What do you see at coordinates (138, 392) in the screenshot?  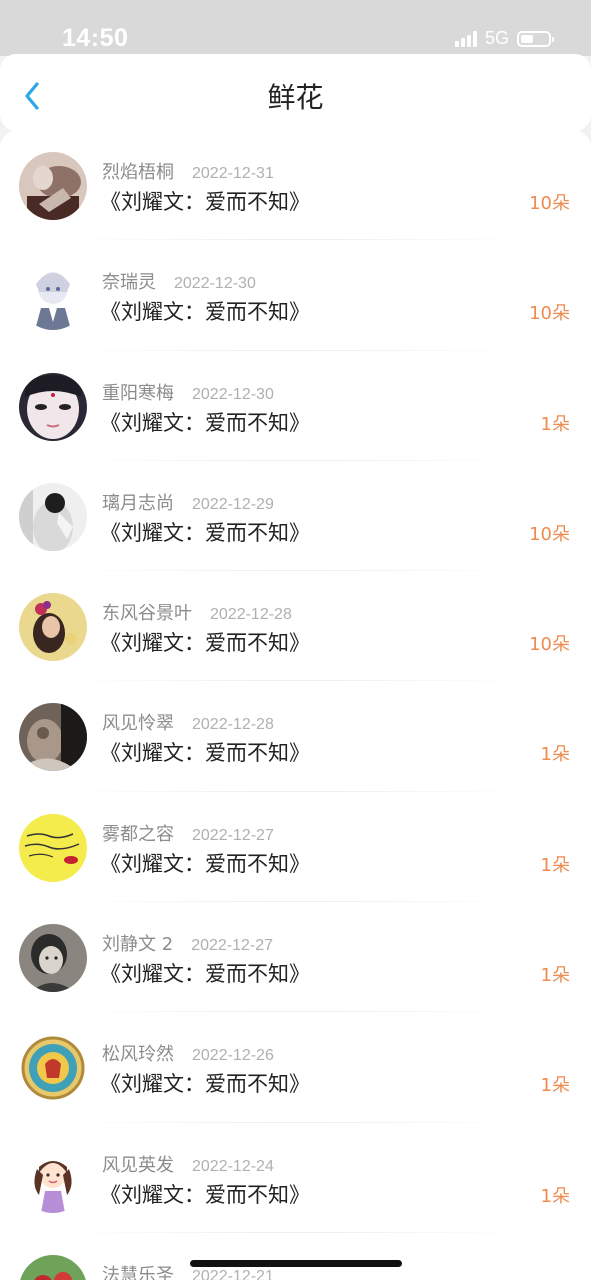 I see `user-name: 重阳寒梅` at bounding box center [138, 392].